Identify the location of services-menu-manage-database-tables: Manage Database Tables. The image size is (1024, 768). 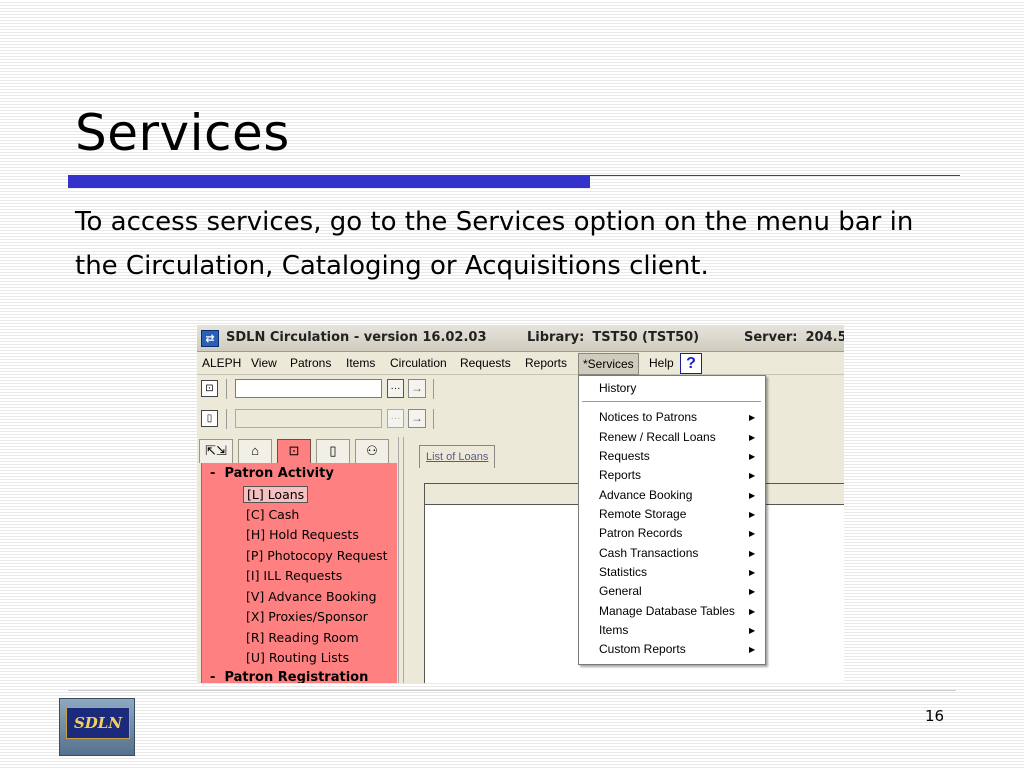
(667, 611).